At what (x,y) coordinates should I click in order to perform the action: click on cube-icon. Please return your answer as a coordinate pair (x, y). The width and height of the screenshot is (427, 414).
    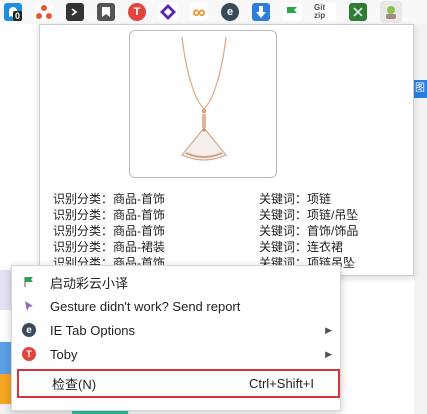
    Looking at the image, I should click on (168, 12).